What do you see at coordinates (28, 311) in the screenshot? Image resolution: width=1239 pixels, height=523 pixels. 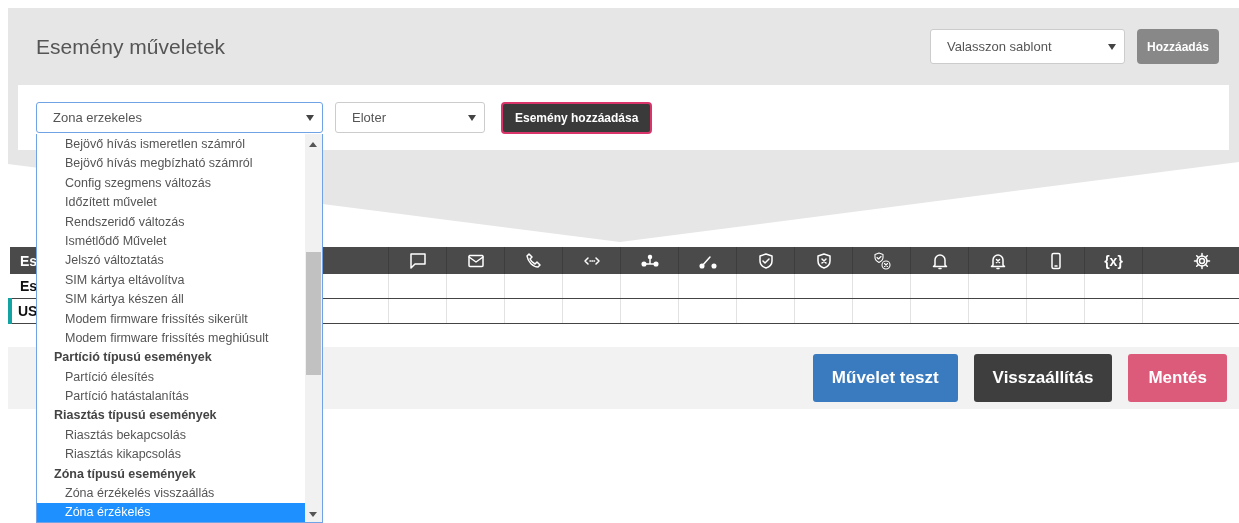 I see `row-label: US` at bounding box center [28, 311].